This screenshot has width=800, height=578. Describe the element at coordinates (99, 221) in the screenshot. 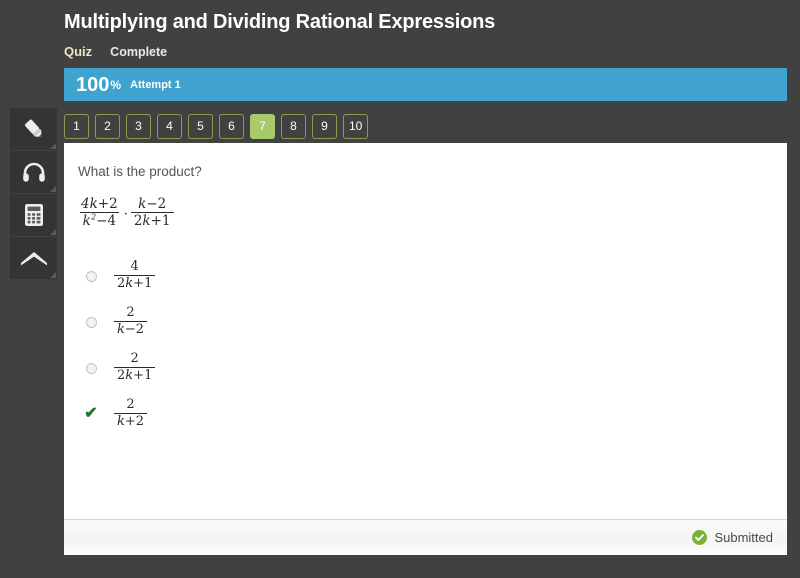

I see `left-denominator: k2−4` at that location.